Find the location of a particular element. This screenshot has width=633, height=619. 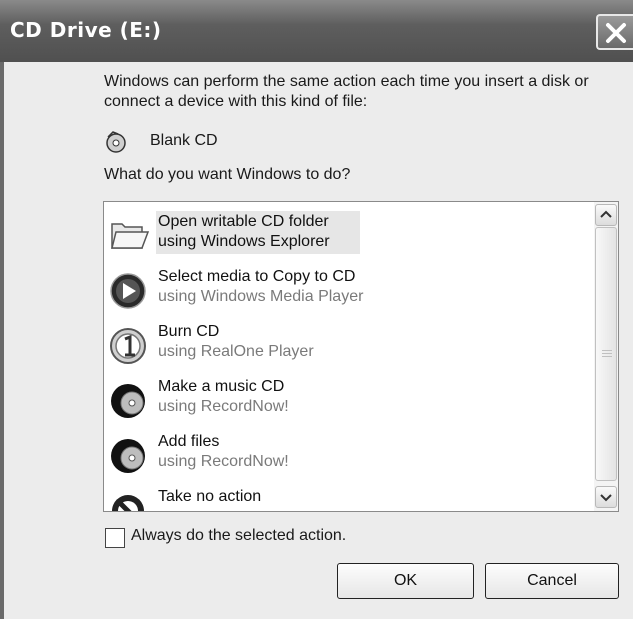

close-icon is located at coordinates (616, 33).